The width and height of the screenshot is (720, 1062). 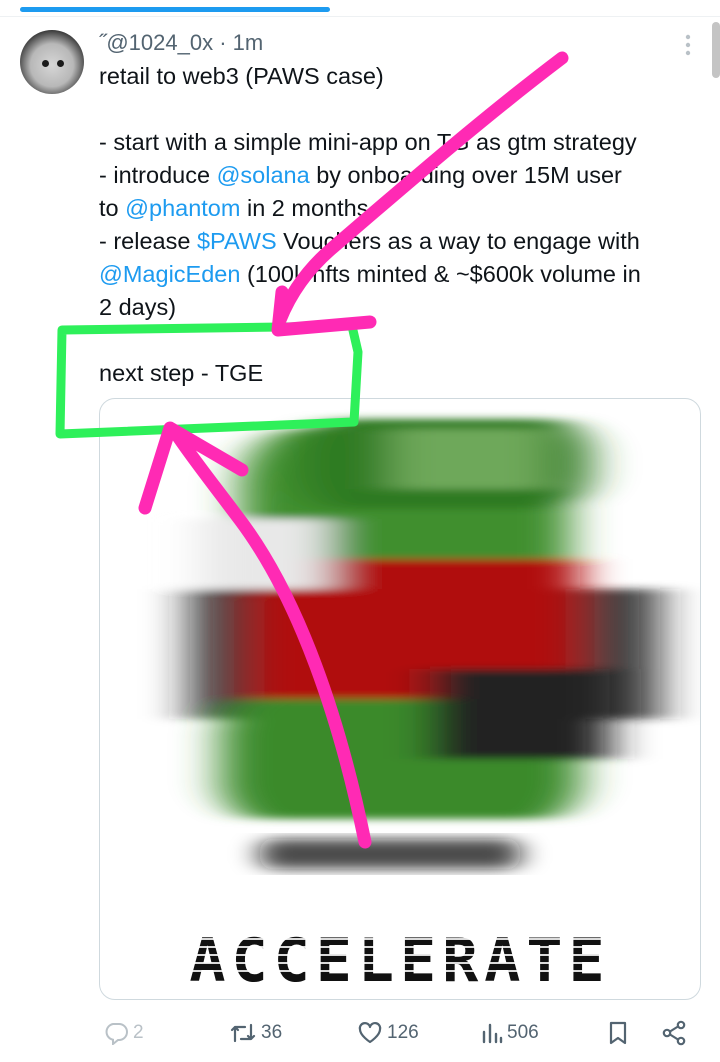 I want to click on views-button: 506, so click(x=510, y=1033).